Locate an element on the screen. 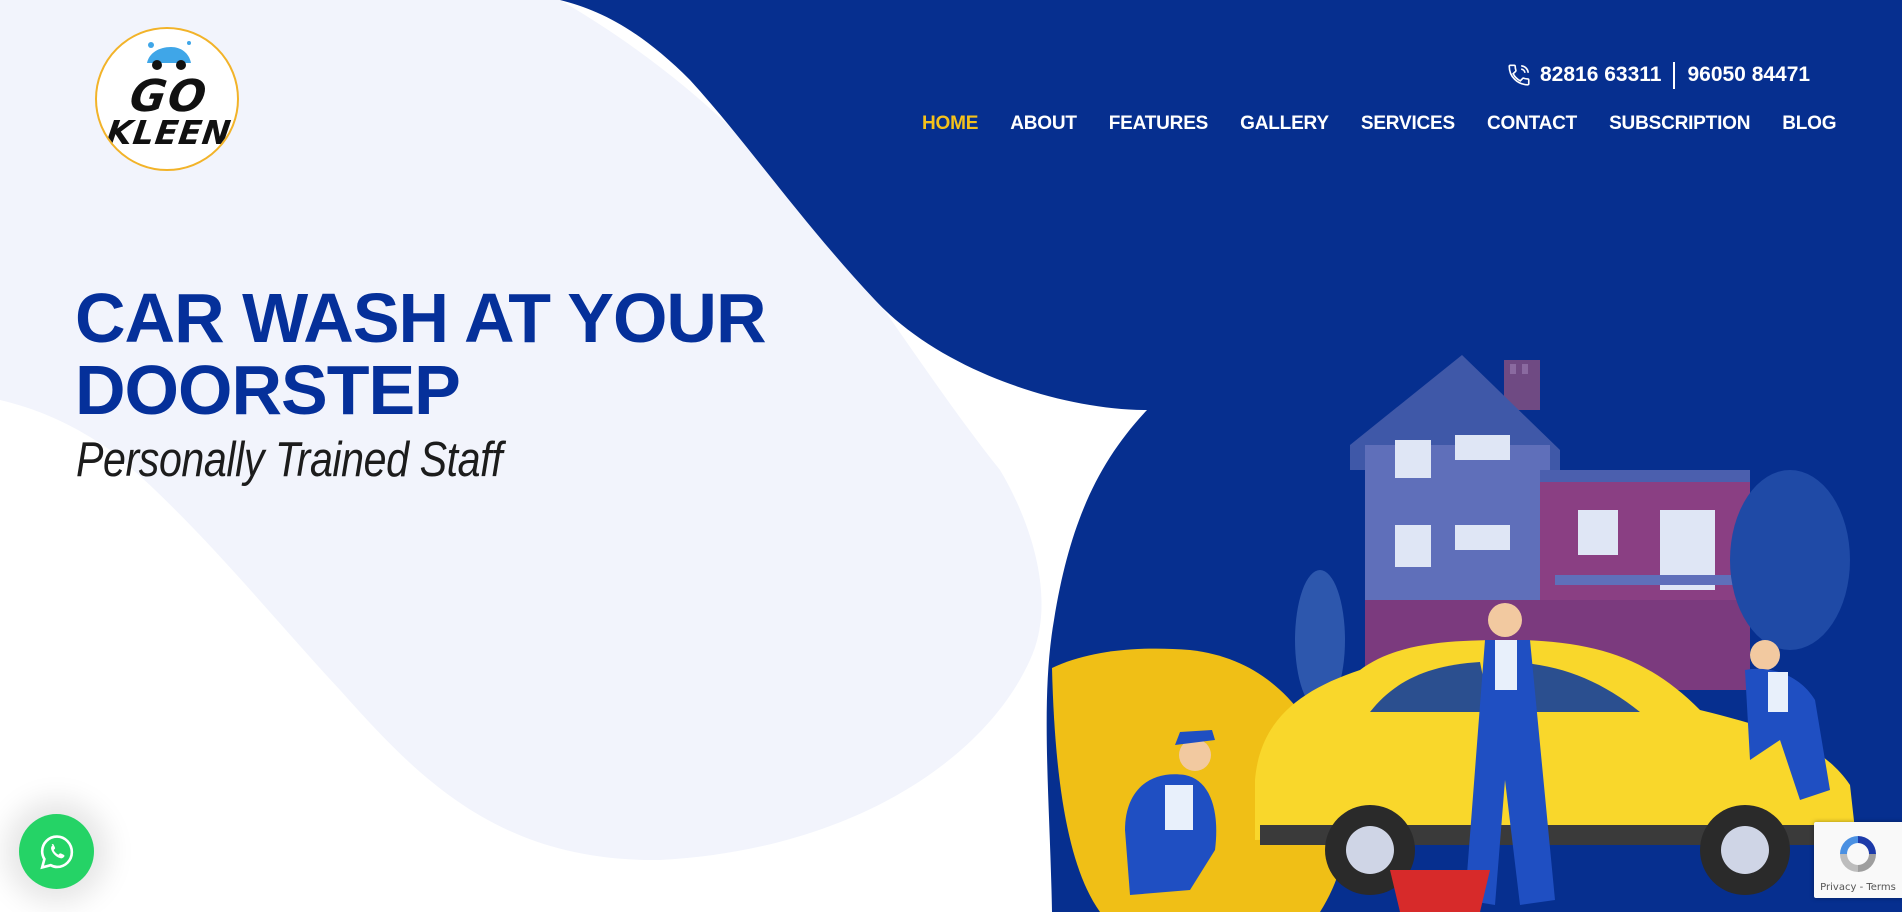 The height and width of the screenshot is (912, 1902). whatsapp-button is located at coordinates (56, 851).